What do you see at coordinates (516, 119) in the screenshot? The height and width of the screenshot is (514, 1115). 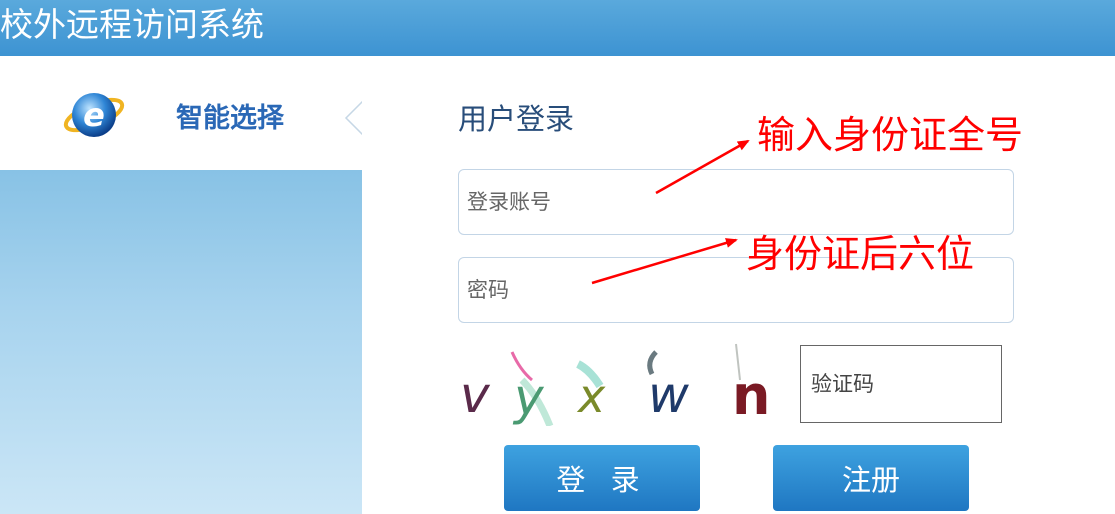 I see `login-title: 用户登录` at bounding box center [516, 119].